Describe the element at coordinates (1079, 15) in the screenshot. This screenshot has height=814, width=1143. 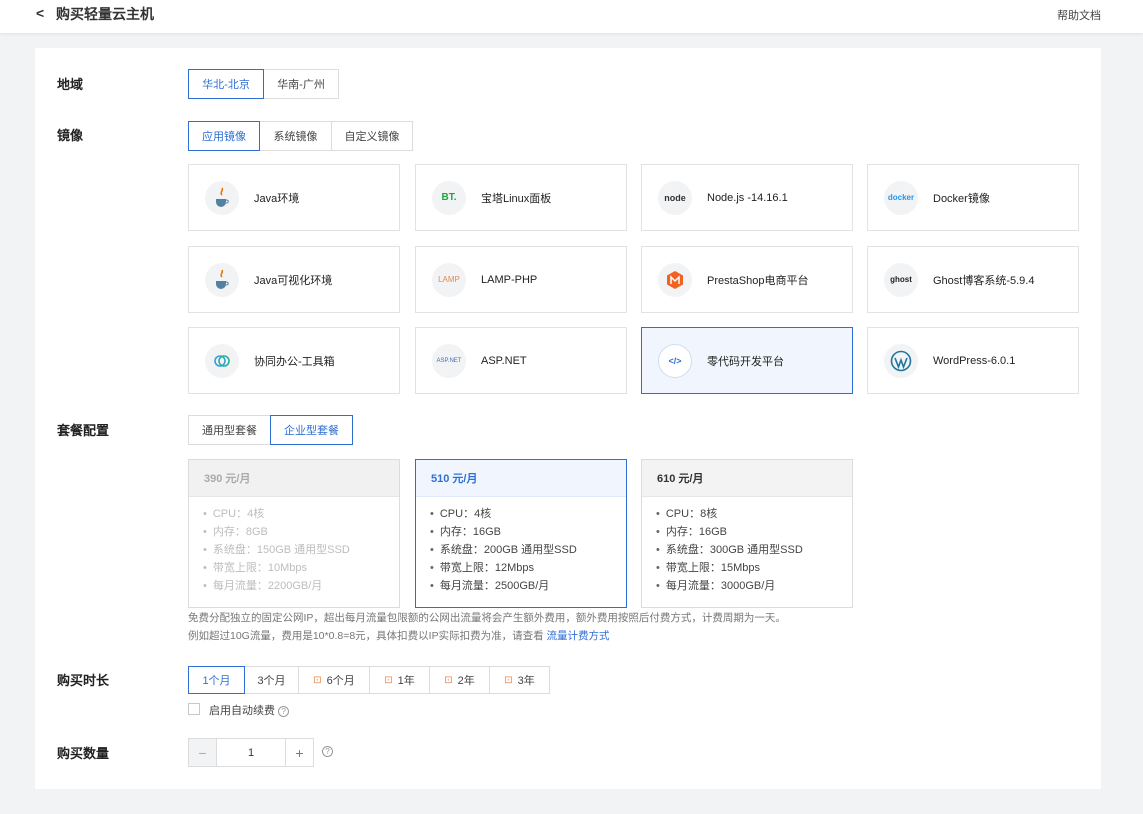
I see `help-docs-link: 帮助文档` at that location.